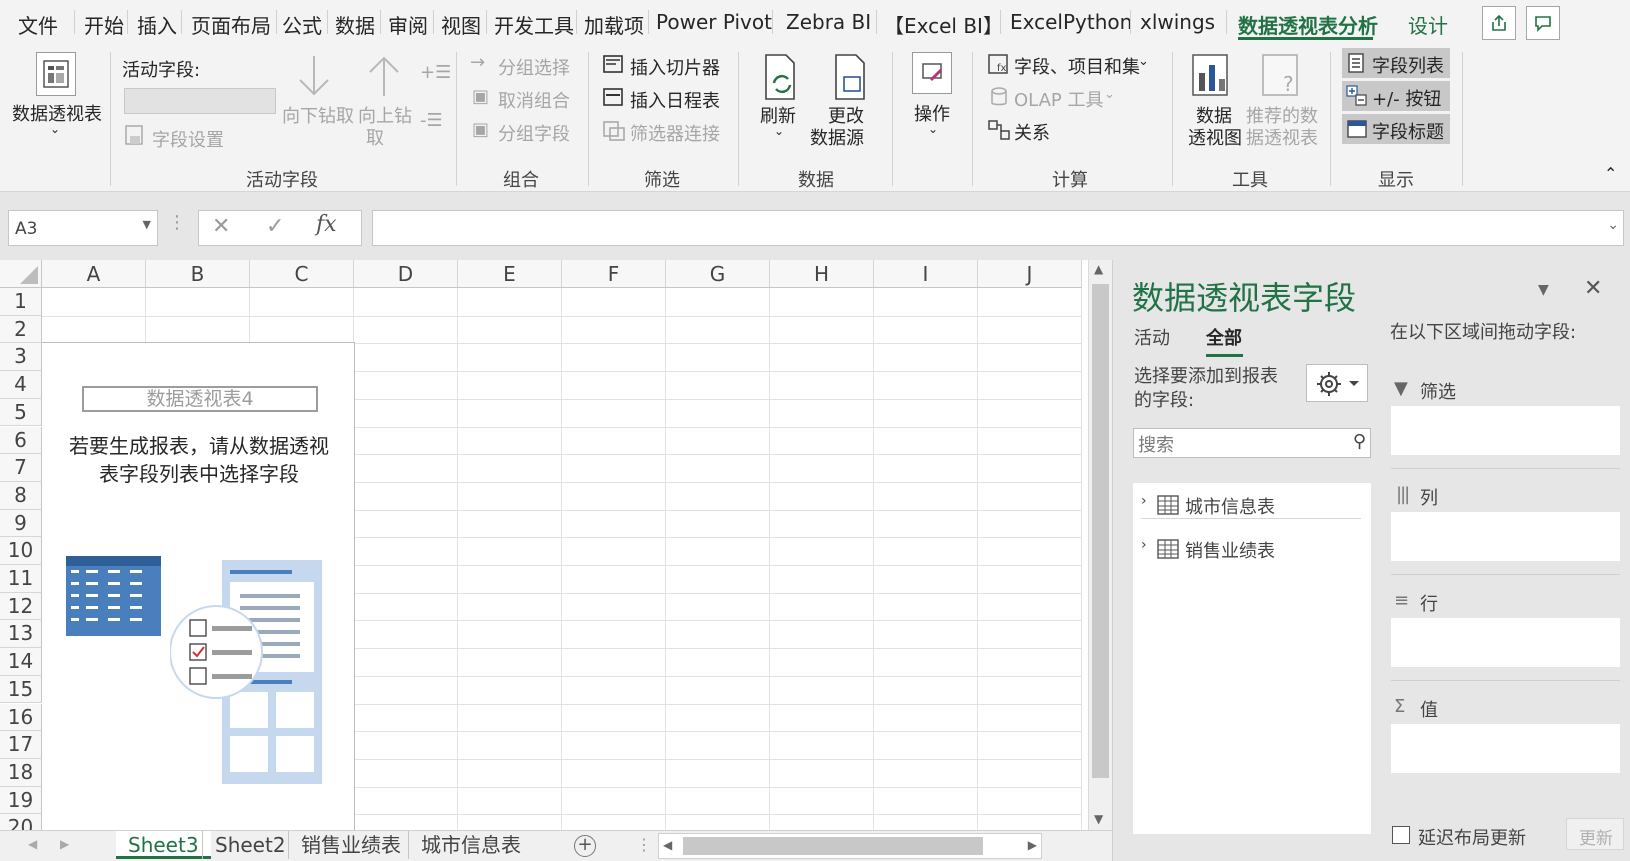 The image size is (1630, 861). I want to click on tab-active-fields: 活动, so click(1152, 337).